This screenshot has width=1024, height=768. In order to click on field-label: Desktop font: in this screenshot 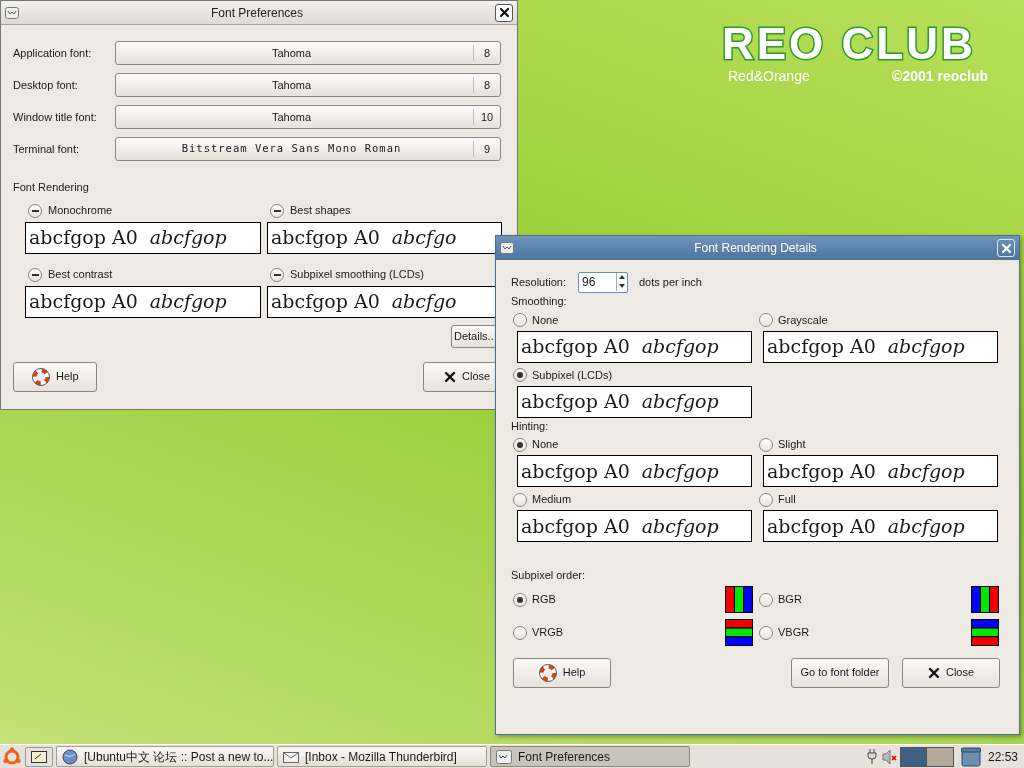, I will do `click(46, 85)`.